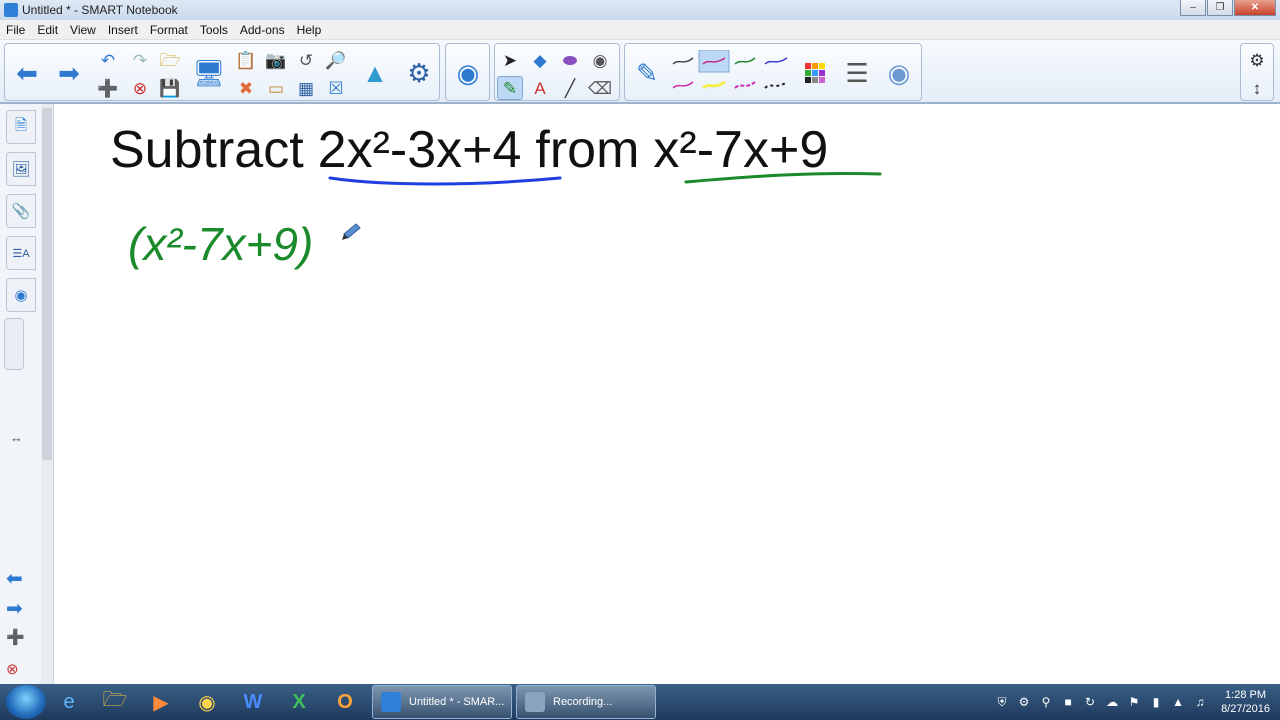 This screenshot has height=720, width=1280. What do you see at coordinates (161, 702) in the screenshot?
I see `media-player-icon: ▶` at bounding box center [161, 702].